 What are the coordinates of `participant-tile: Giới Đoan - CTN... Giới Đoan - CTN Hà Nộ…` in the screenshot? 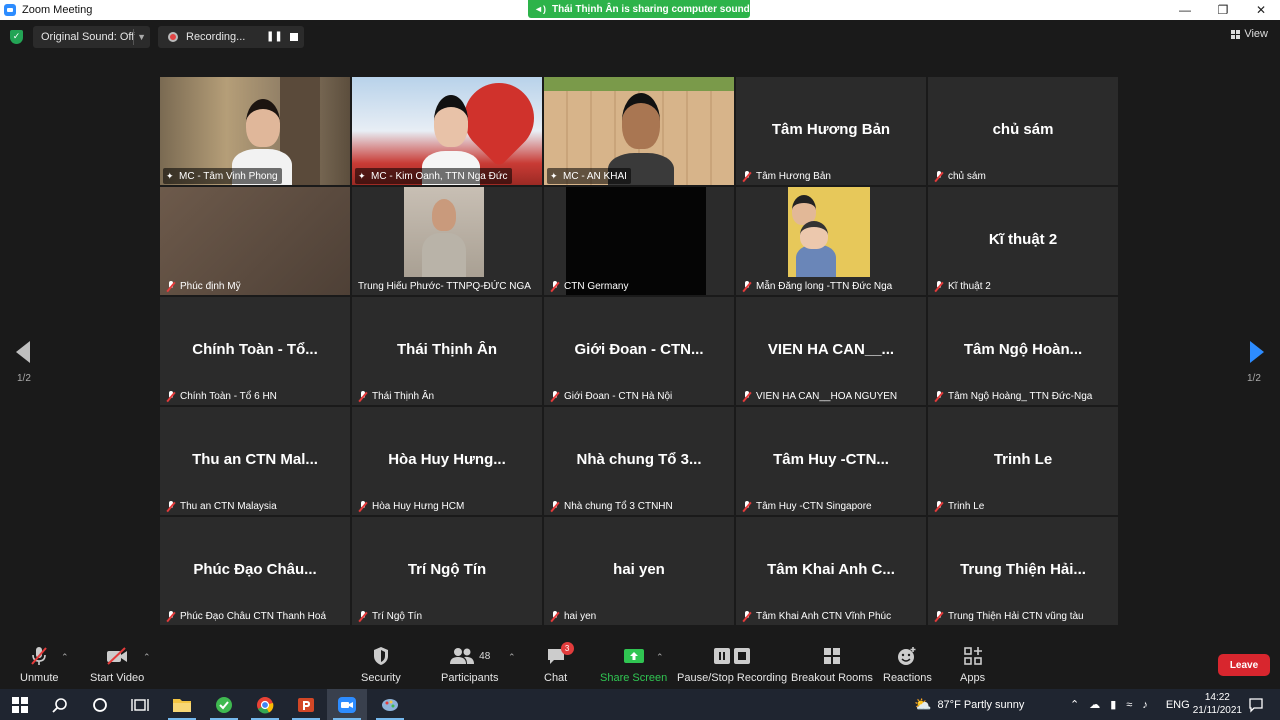 It's located at (639, 351).